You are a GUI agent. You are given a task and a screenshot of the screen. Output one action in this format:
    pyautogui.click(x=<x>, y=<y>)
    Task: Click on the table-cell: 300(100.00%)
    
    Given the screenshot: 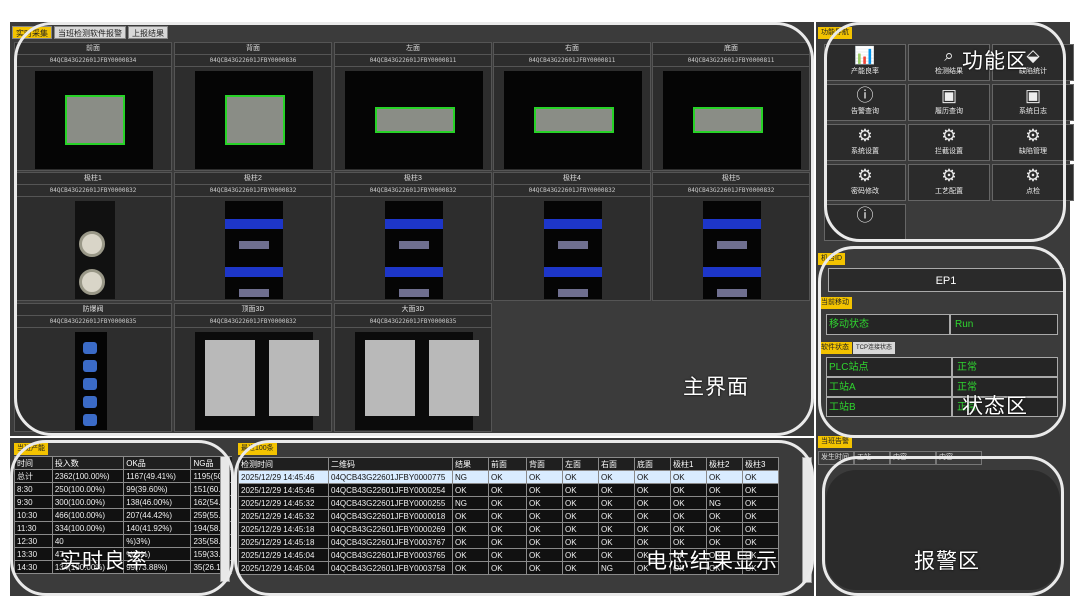 What is the action you would take?
    pyautogui.click(x=88, y=502)
    